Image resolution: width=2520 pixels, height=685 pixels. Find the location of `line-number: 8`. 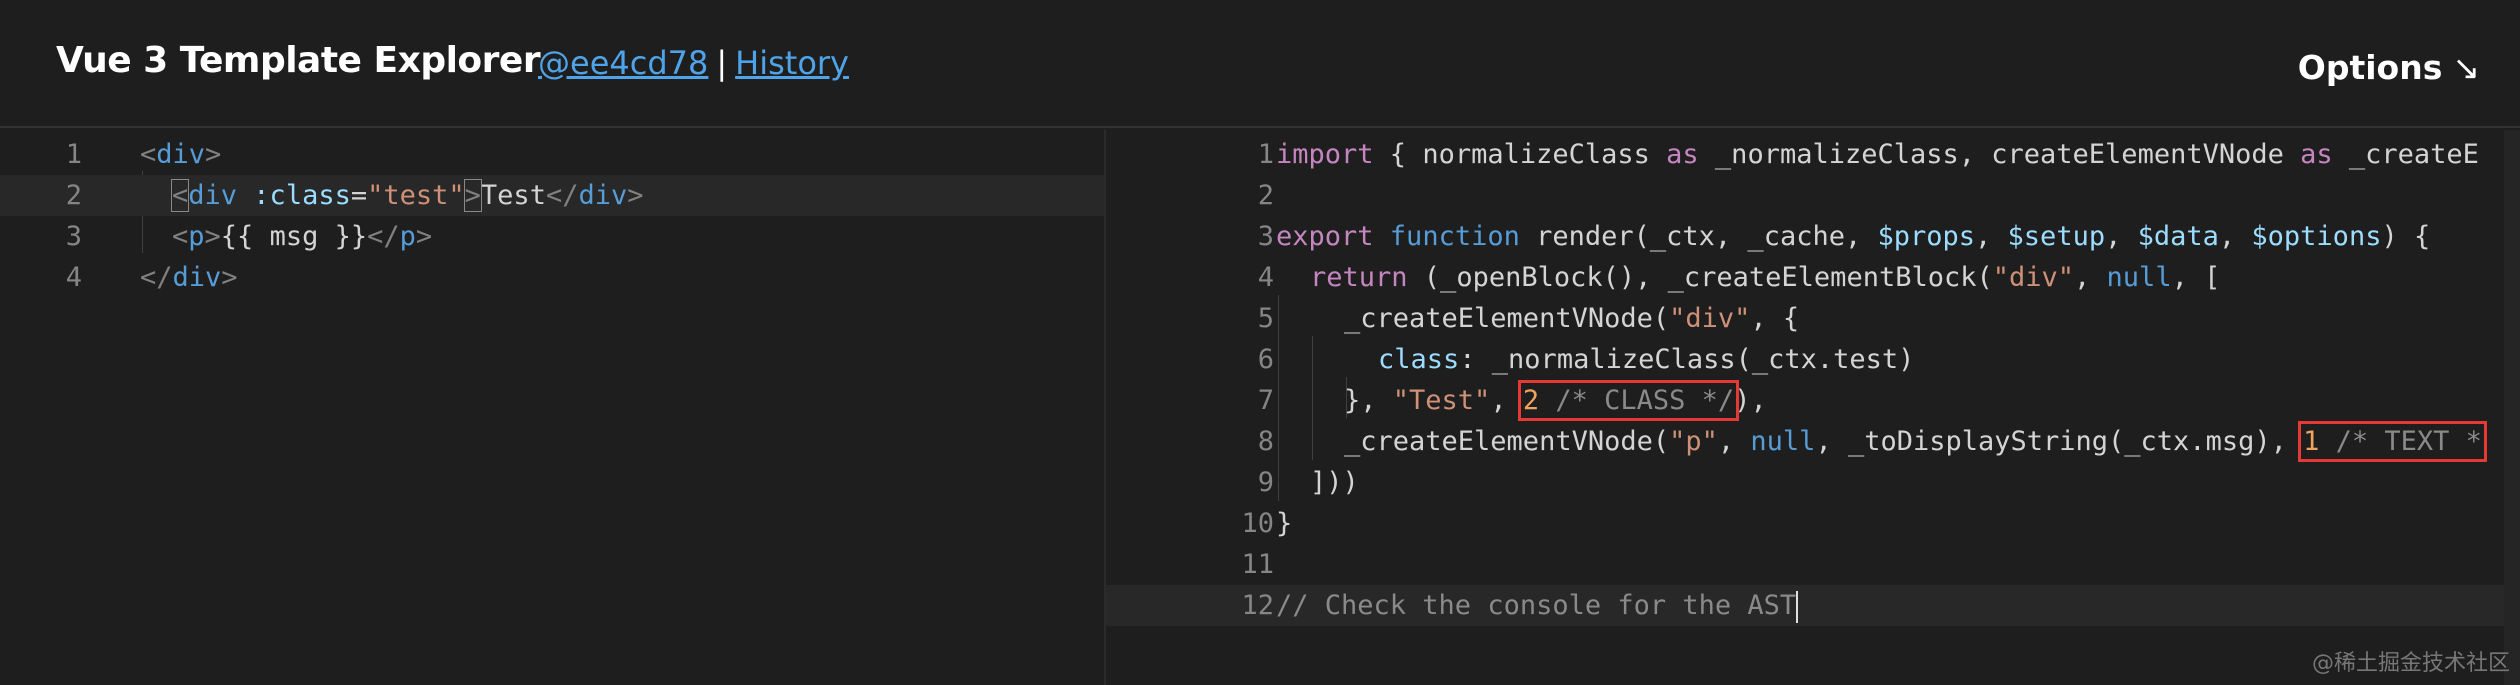

line-number: 8 is located at coordinates (1265, 441).